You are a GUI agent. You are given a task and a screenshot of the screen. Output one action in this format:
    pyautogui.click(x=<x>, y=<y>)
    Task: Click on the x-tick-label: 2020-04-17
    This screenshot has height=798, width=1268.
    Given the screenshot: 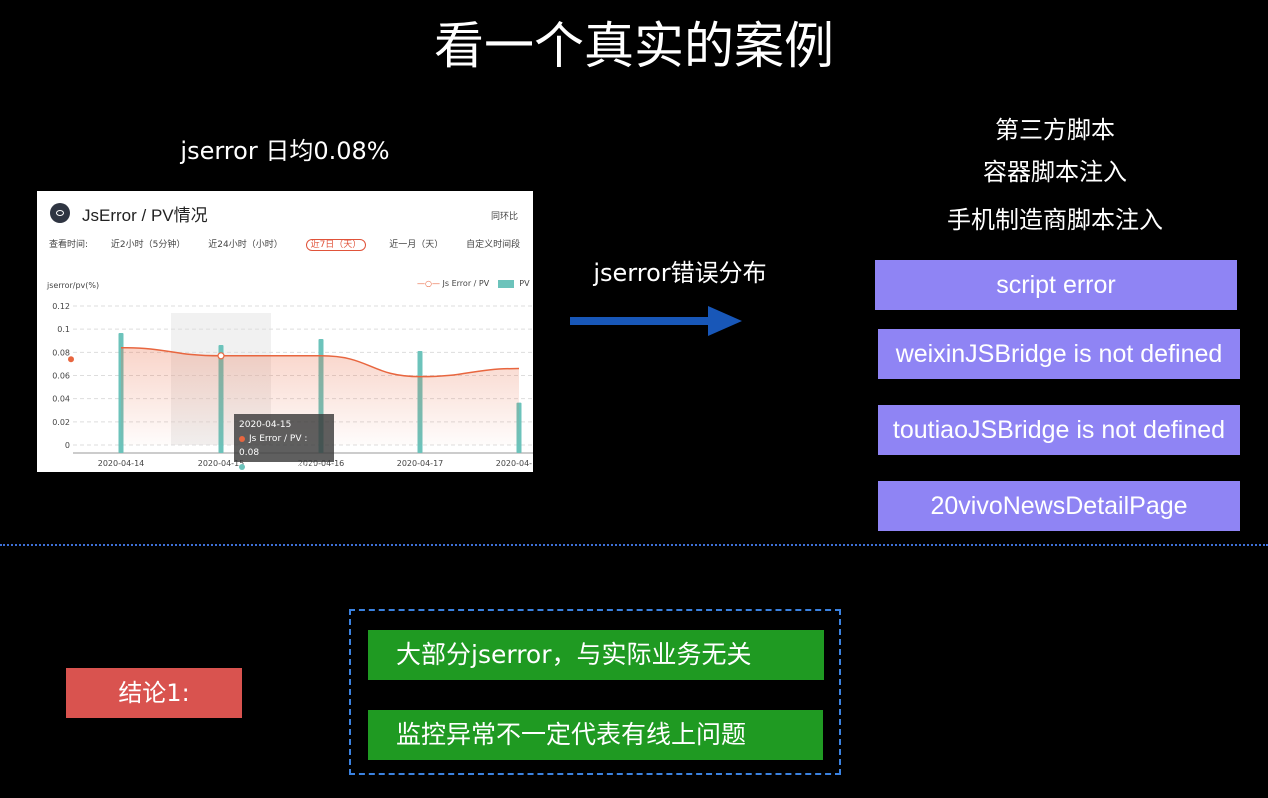 What is the action you would take?
    pyautogui.click(x=420, y=463)
    